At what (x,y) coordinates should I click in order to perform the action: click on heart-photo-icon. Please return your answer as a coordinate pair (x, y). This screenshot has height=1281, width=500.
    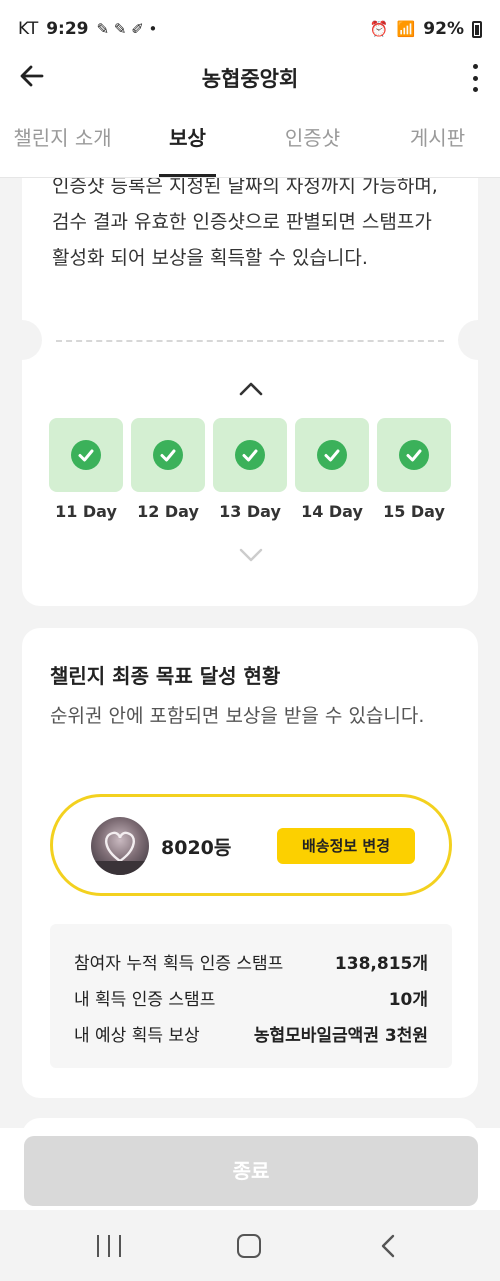
    Looking at the image, I should click on (120, 853).